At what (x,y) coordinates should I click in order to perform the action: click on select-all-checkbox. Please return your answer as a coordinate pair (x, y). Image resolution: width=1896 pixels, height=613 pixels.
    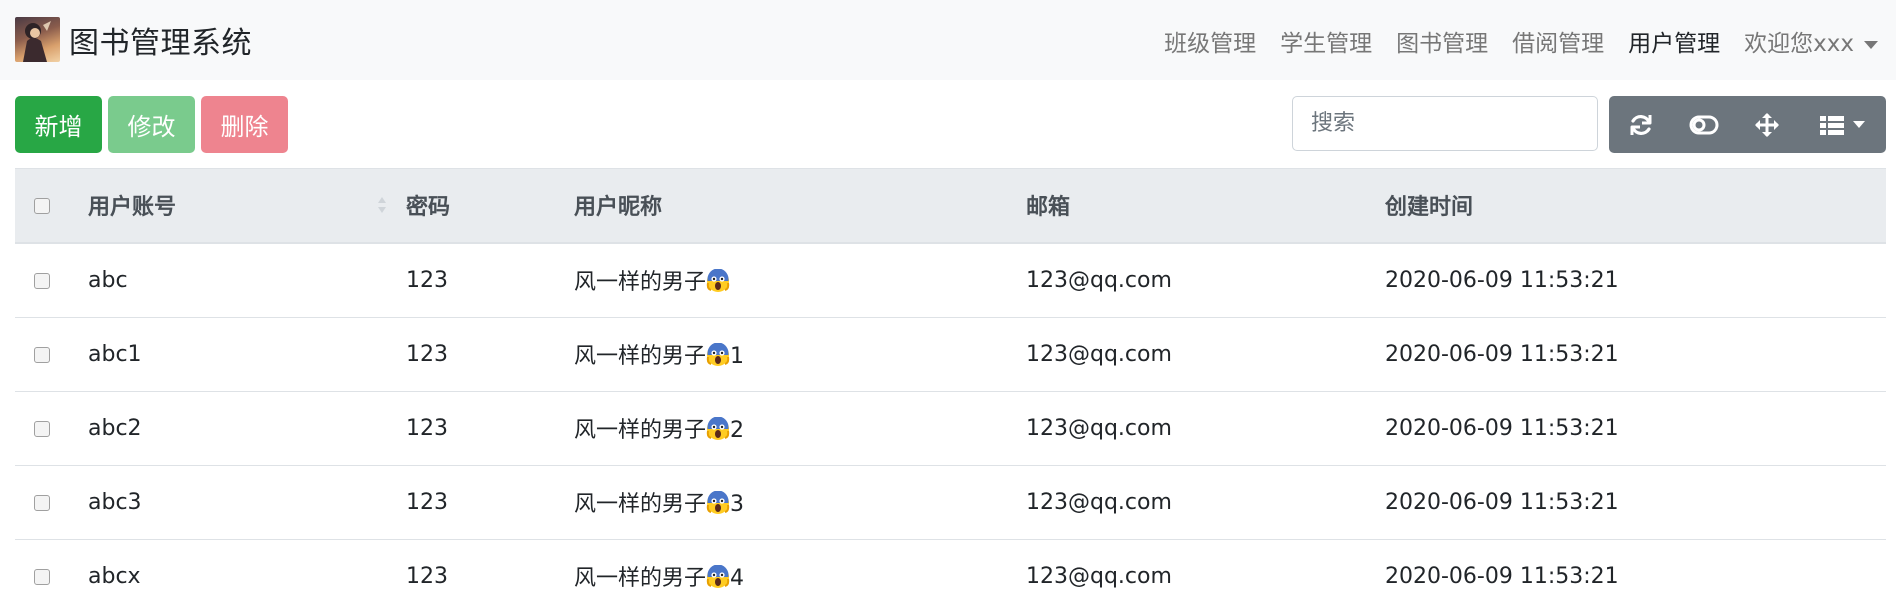
    Looking at the image, I should click on (42, 205).